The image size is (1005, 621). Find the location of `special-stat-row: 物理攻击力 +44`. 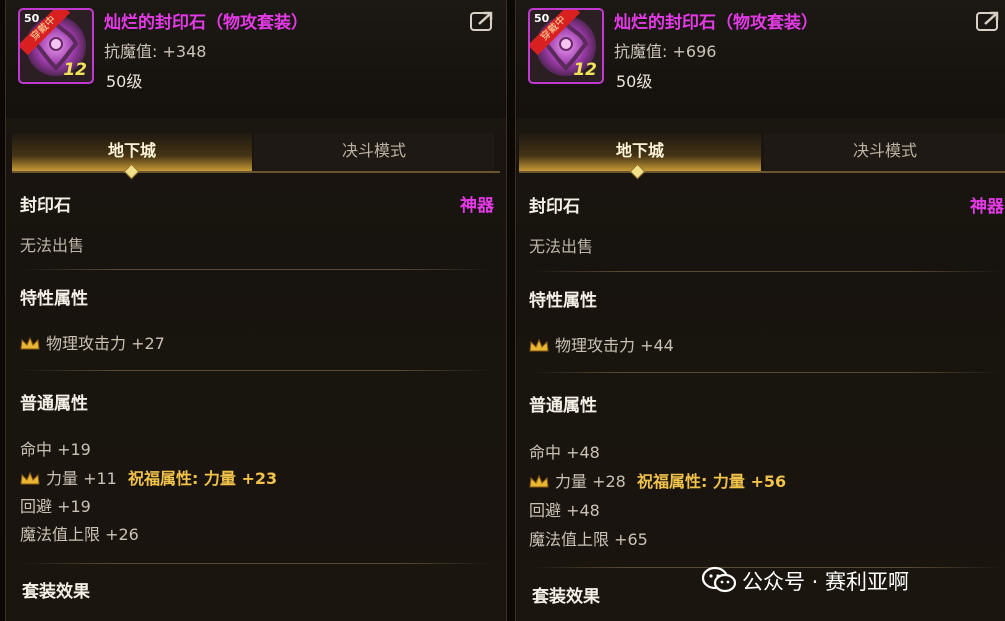

special-stat-row: 物理攻击力 +44 is located at coordinates (601, 344).